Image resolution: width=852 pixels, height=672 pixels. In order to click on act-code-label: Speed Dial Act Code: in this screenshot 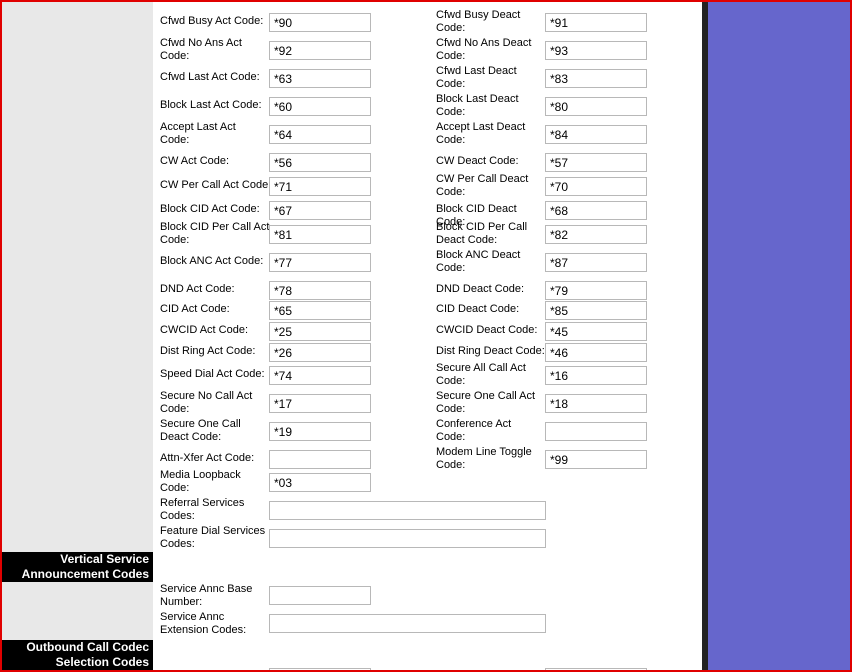, I will do `click(216, 374)`.